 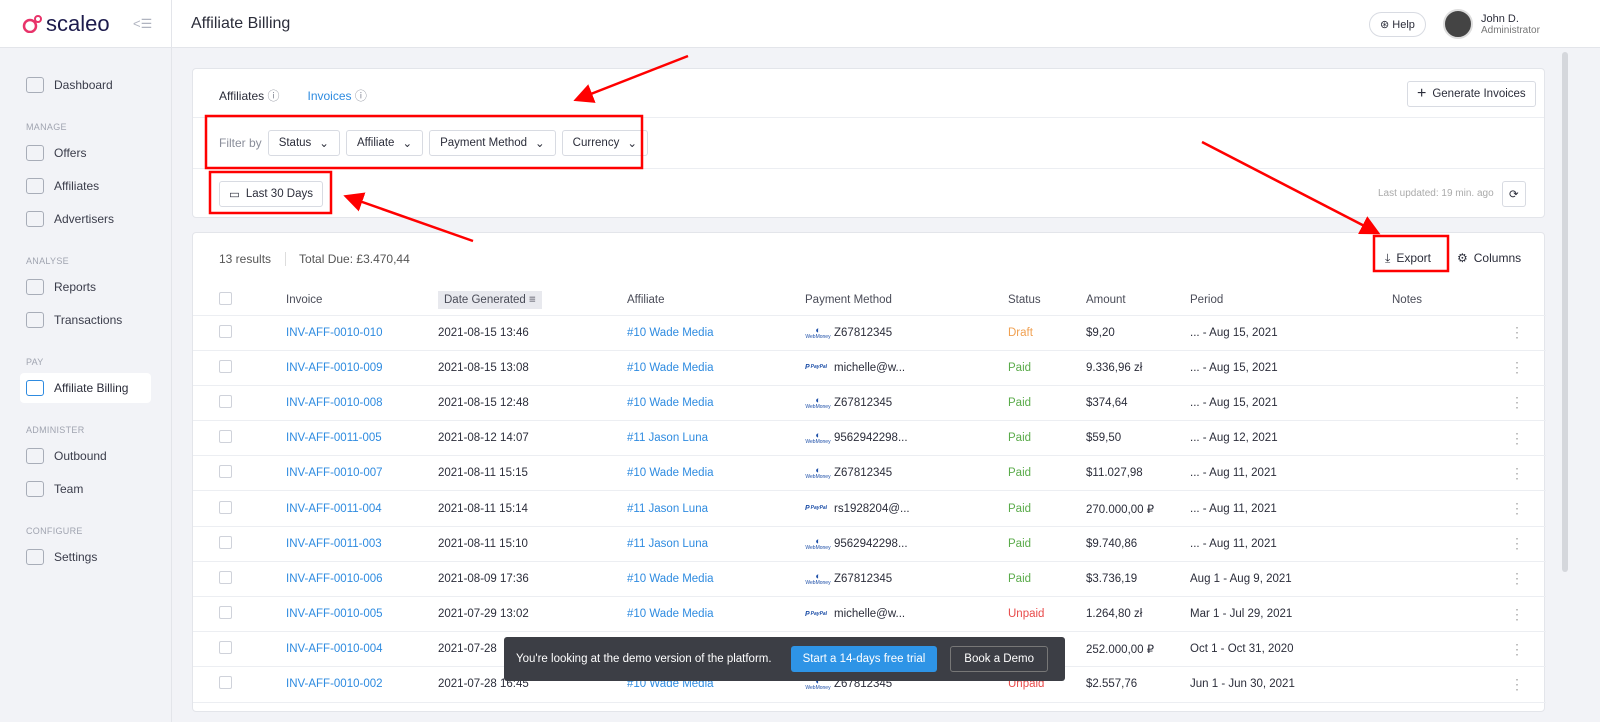 I want to click on col-notes: Notes, so click(x=1469, y=300).